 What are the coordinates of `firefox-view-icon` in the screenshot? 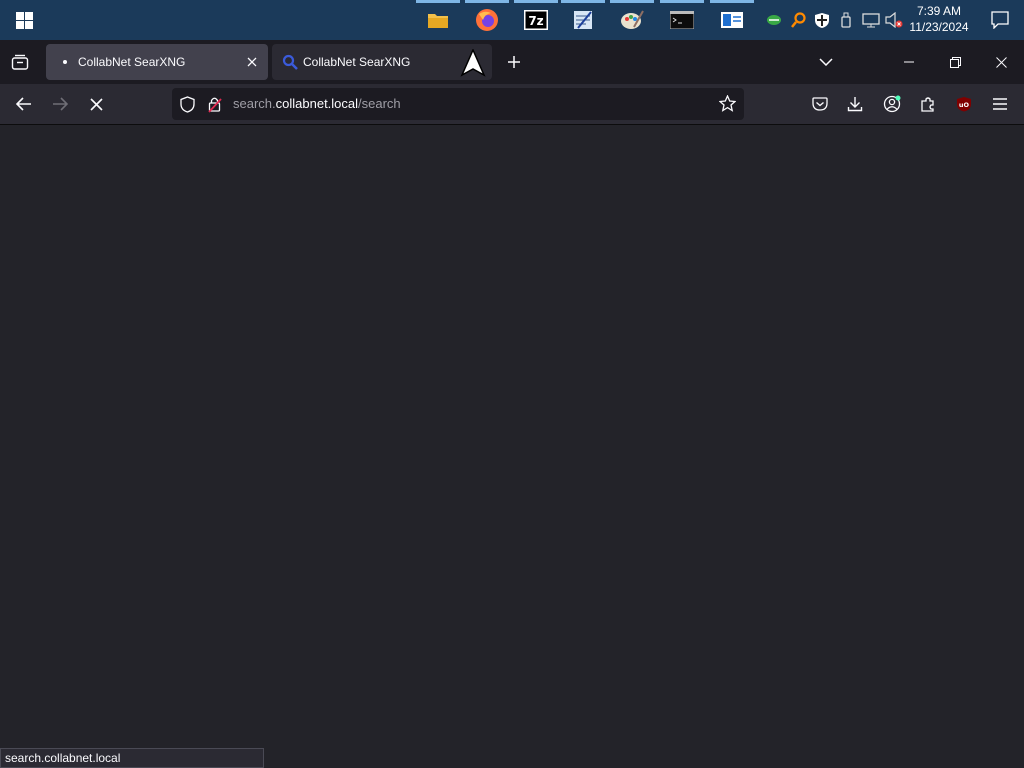 It's located at (20, 62).